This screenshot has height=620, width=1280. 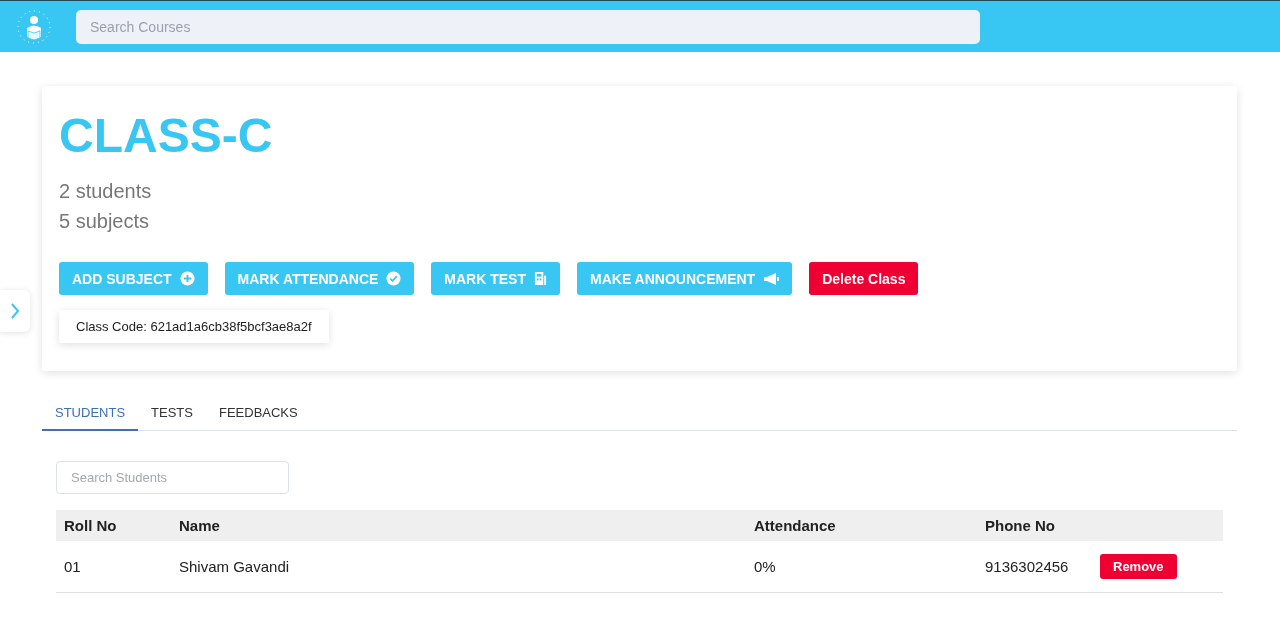 What do you see at coordinates (540, 278) in the screenshot?
I see `document-icon` at bounding box center [540, 278].